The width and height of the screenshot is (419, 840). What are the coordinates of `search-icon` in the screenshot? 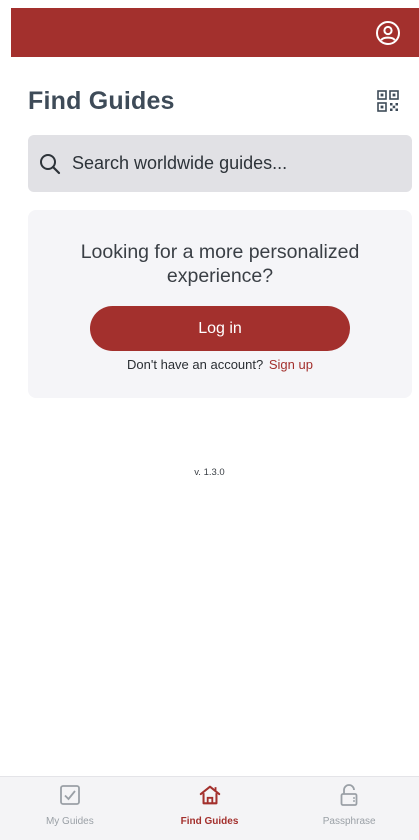 It's located at (50, 164).